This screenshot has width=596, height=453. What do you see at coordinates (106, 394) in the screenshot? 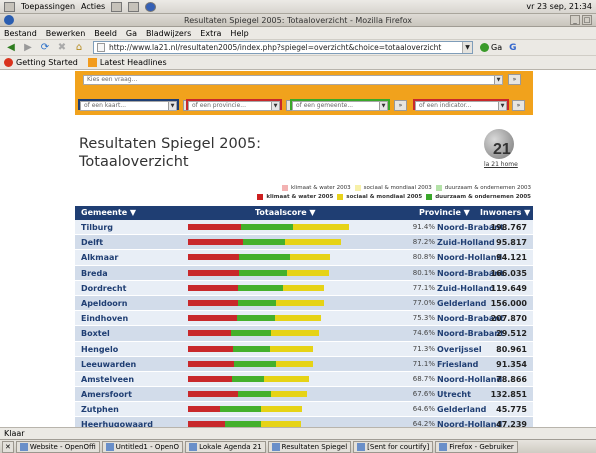
I see `gemeente-link: Amersfoort` at bounding box center [106, 394].